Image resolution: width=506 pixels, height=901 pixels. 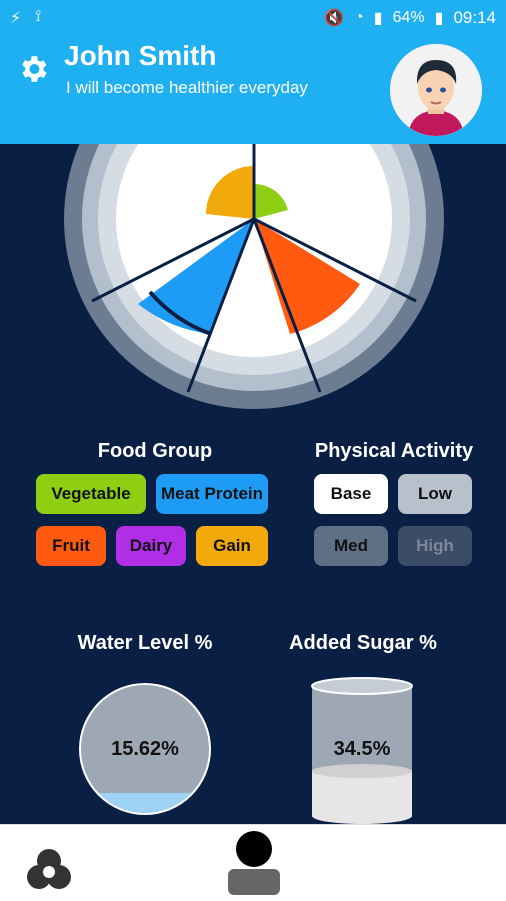 What do you see at coordinates (140, 55) in the screenshot?
I see `user-name: John Smith` at bounding box center [140, 55].